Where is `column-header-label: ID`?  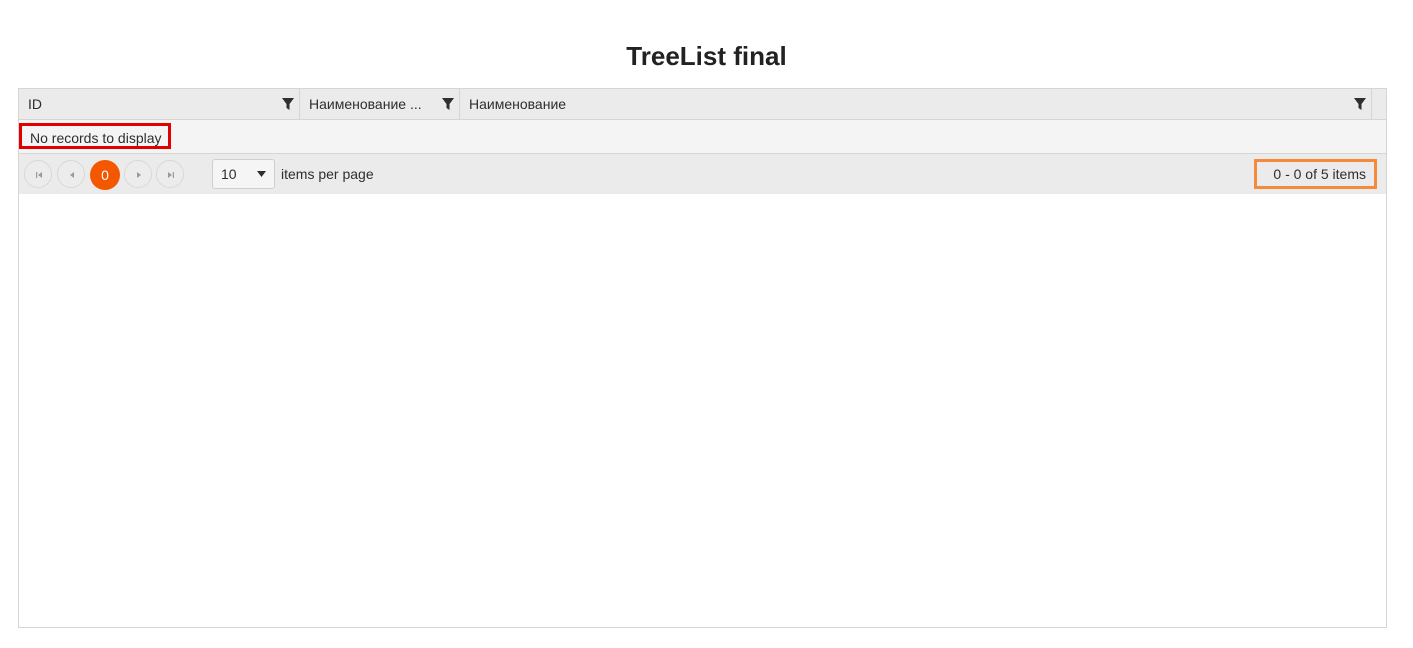
column-header-label: ID is located at coordinates (35, 104).